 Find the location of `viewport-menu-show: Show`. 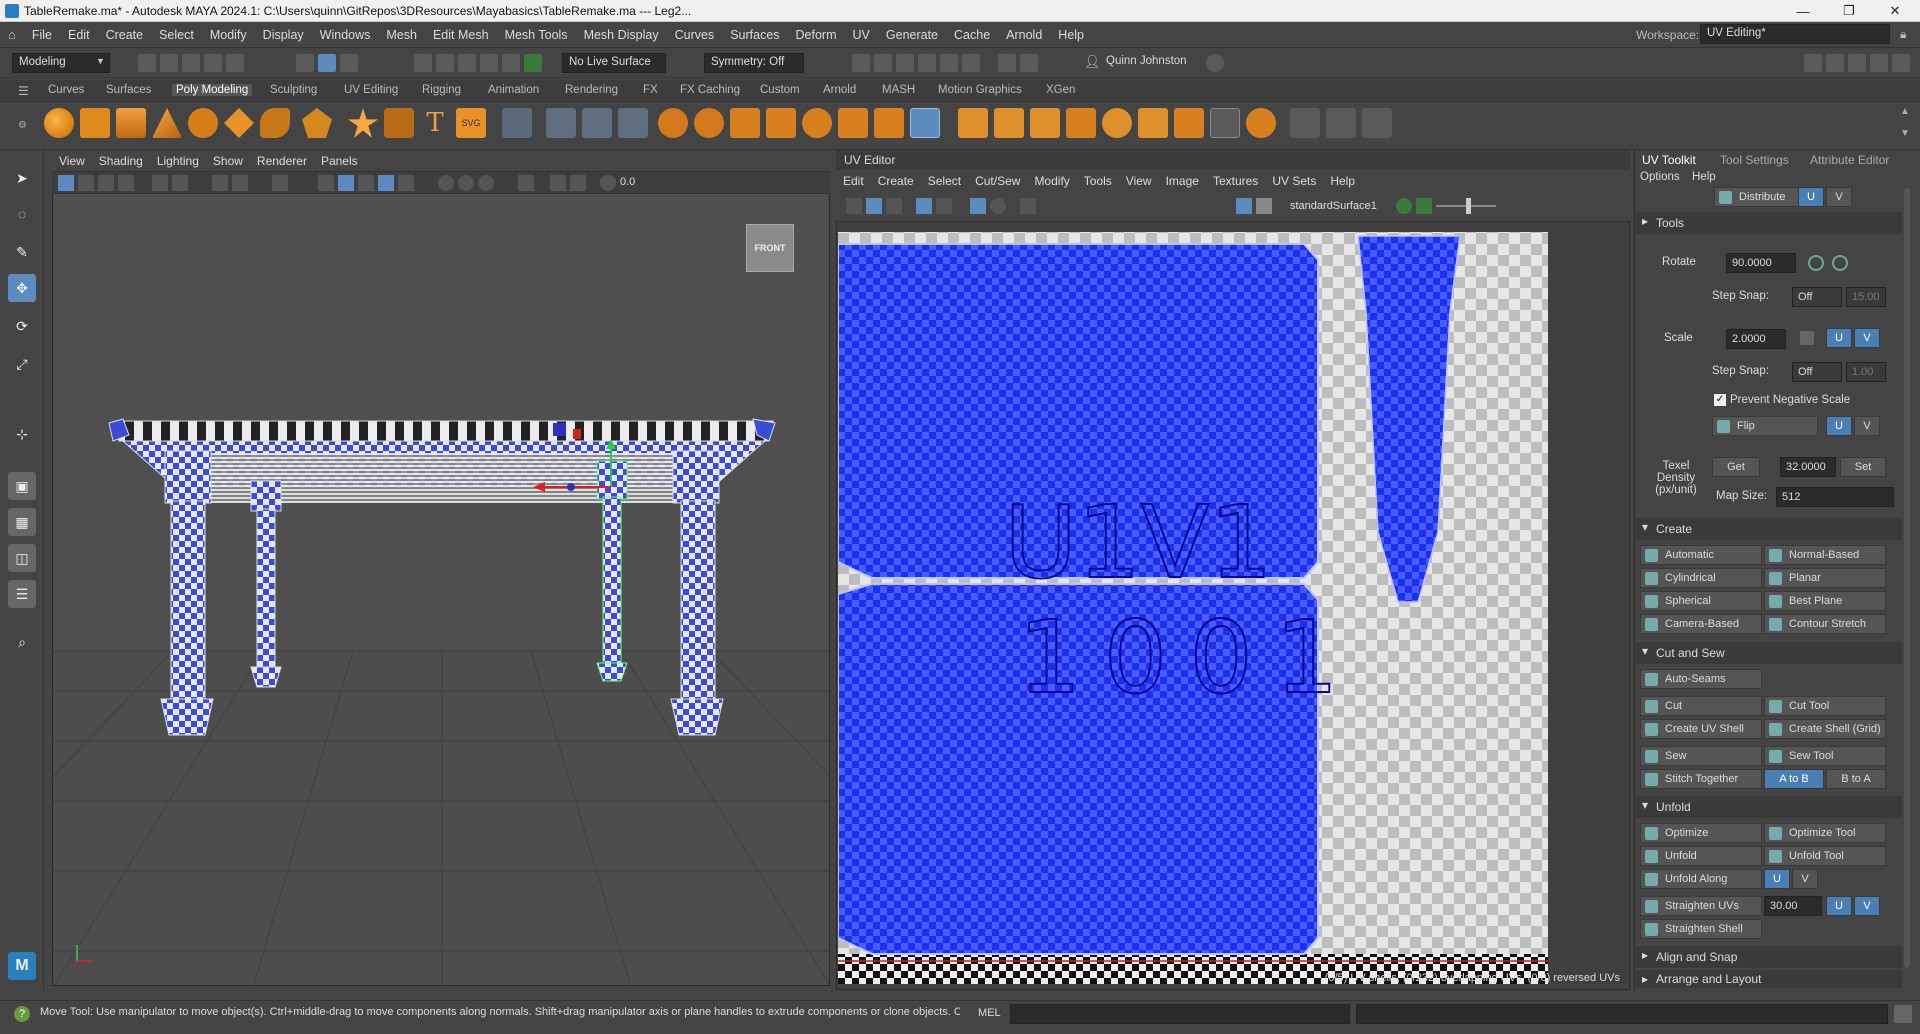

viewport-menu-show: Show is located at coordinates (228, 161).